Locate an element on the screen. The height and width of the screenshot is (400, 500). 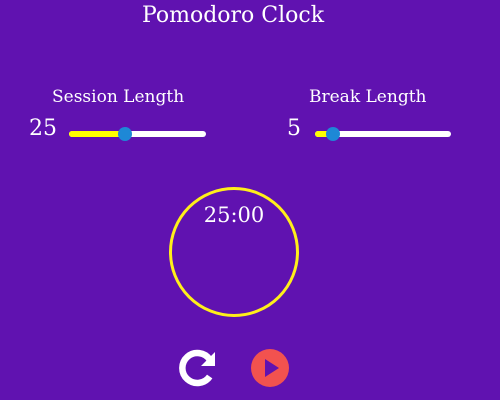
break-length-label: Break Length is located at coordinates (368, 97).